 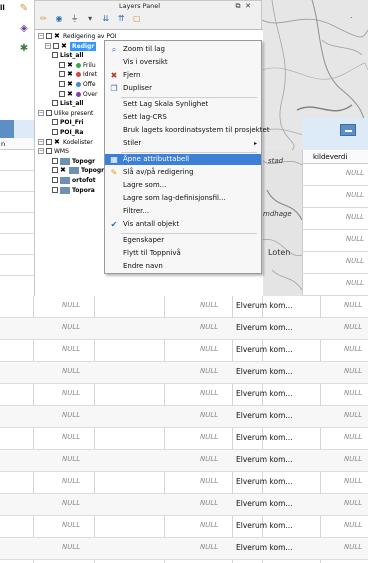 I want to click on layer-tree-item: ✖ Idret, so click(x=78, y=74).